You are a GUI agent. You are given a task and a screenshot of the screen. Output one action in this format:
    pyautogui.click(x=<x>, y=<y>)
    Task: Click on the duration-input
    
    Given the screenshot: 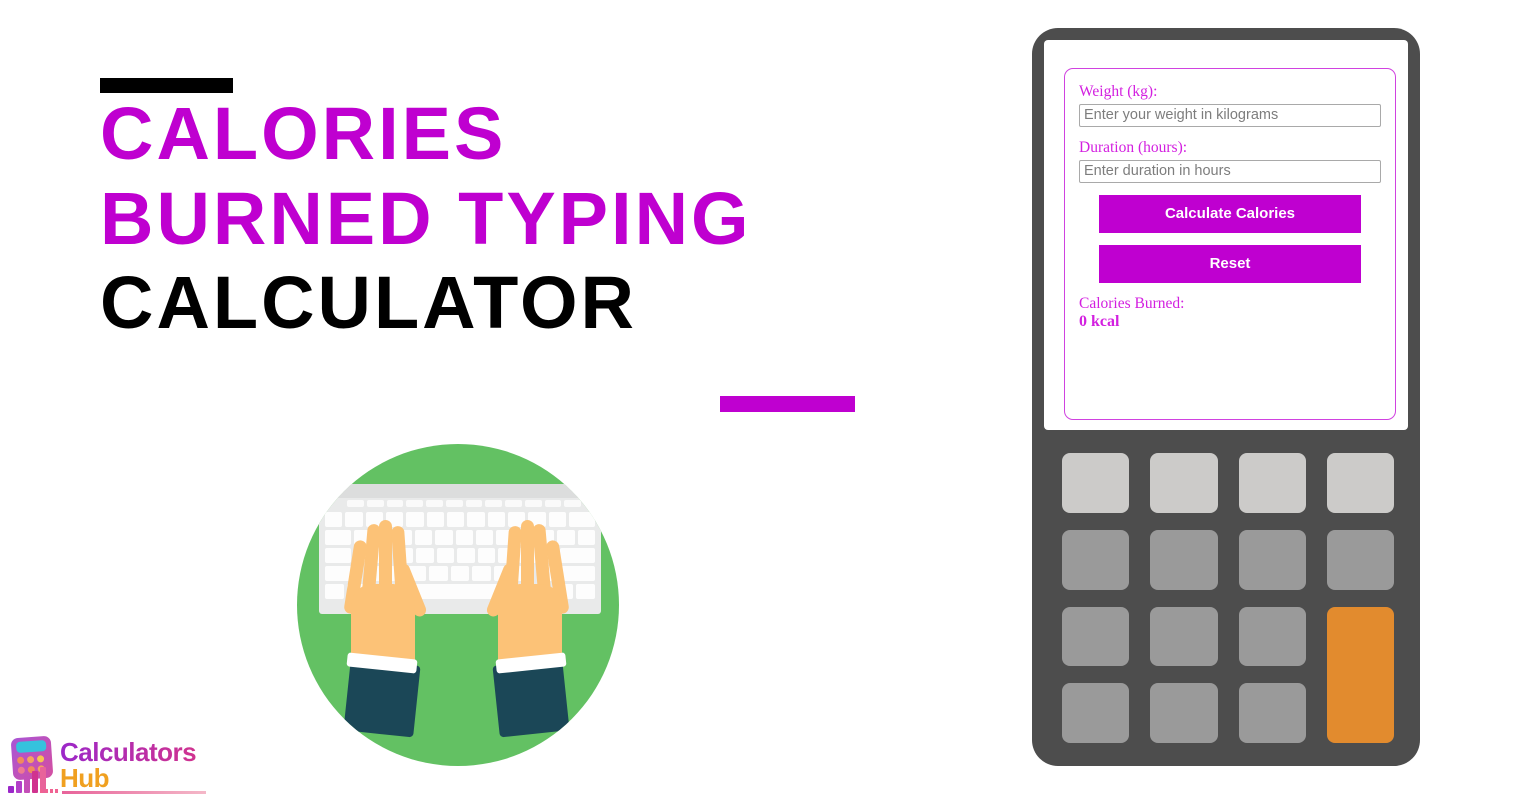 What is the action you would take?
    pyautogui.click(x=1230, y=171)
    